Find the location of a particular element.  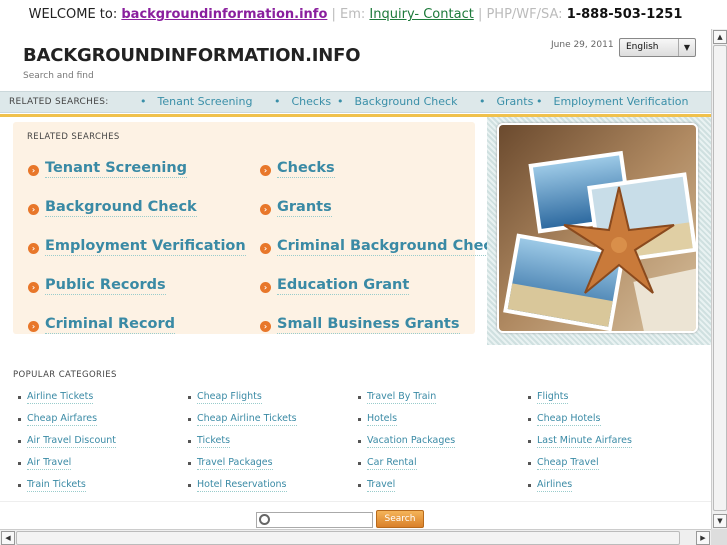

horizontal-scrollbar: ◀ ▶ is located at coordinates (355, 537).